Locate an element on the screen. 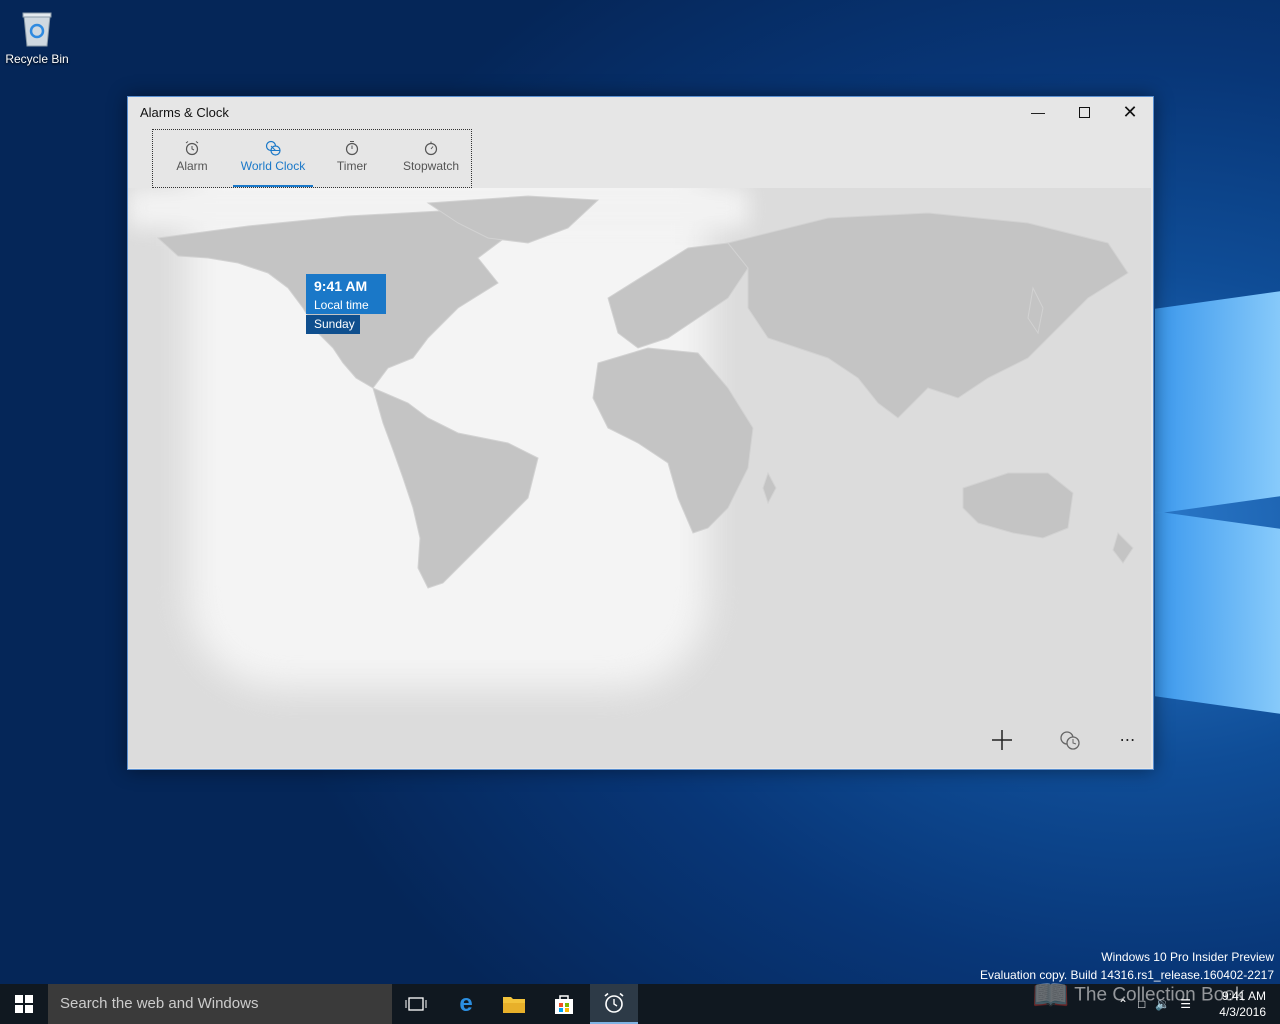  alarms-clock-taskbar-button is located at coordinates (614, 1004).